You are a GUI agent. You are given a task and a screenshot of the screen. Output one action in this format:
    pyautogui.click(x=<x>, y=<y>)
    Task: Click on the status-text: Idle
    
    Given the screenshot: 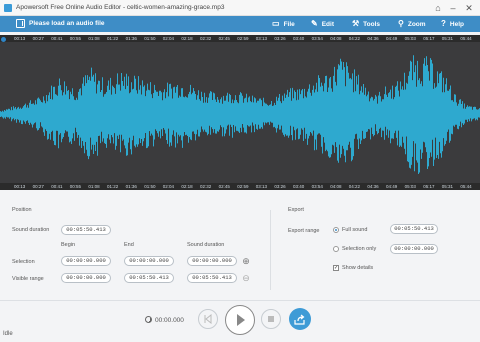 What is the action you would take?
    pyautogui.click(x=8, y=334)
    